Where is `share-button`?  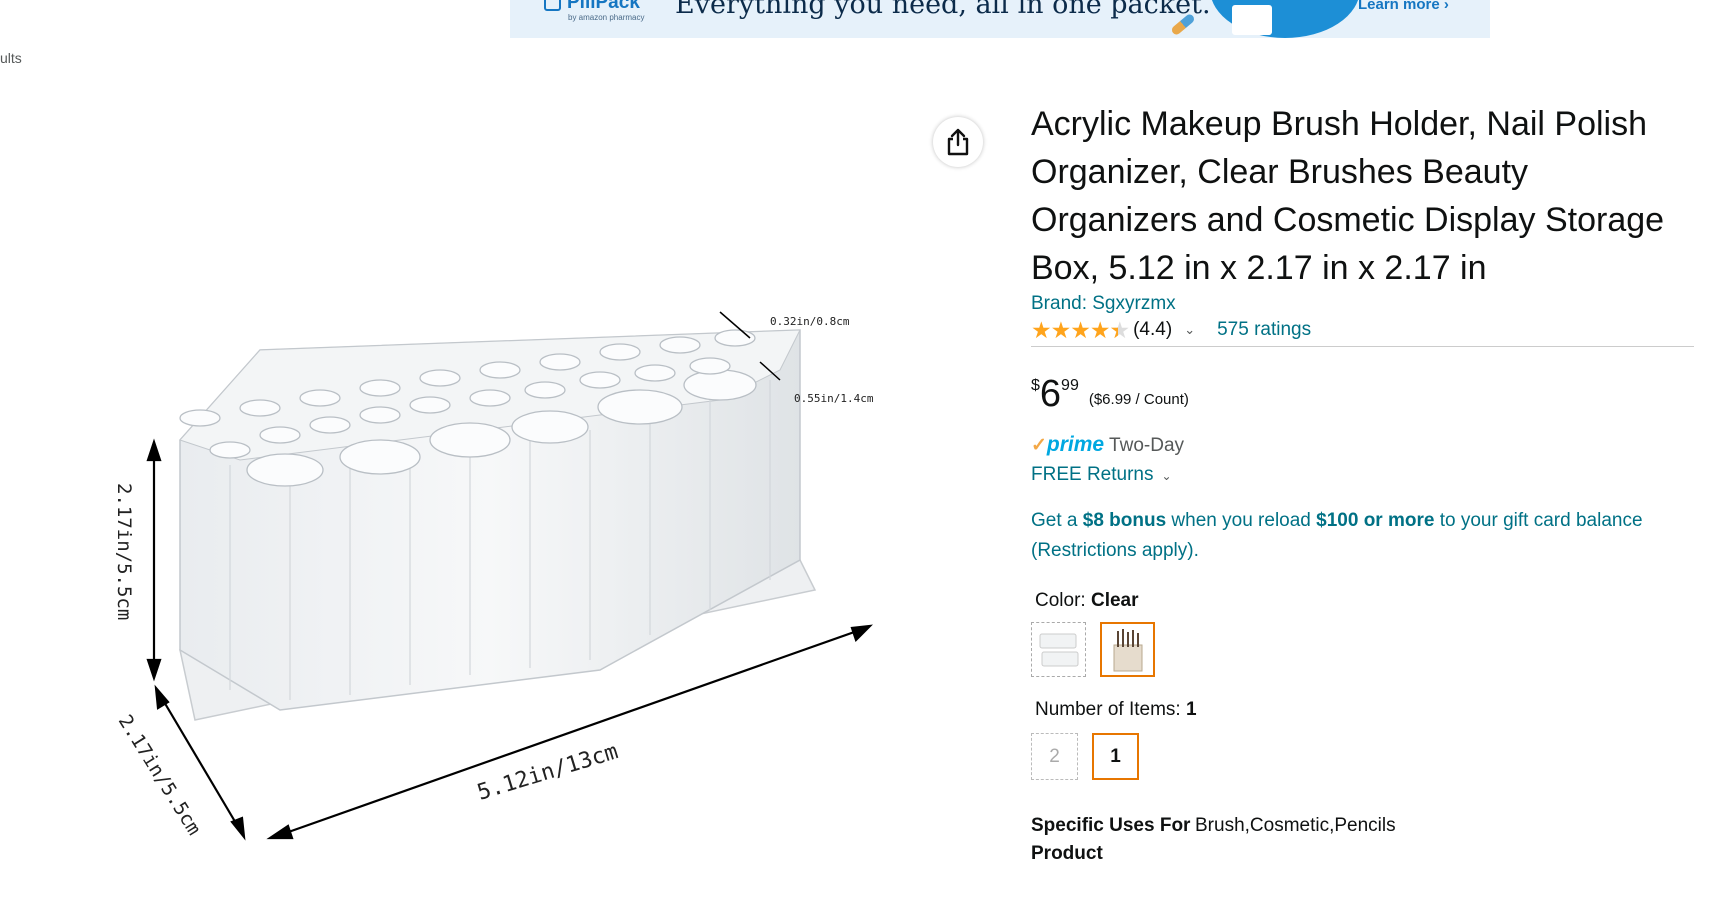
share-button is located at coordinates (958, 142).